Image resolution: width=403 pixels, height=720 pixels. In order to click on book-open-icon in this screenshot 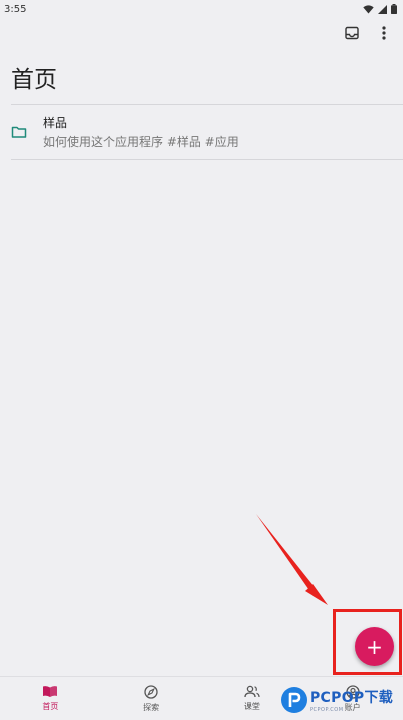, I will do `click(50, 691)`.